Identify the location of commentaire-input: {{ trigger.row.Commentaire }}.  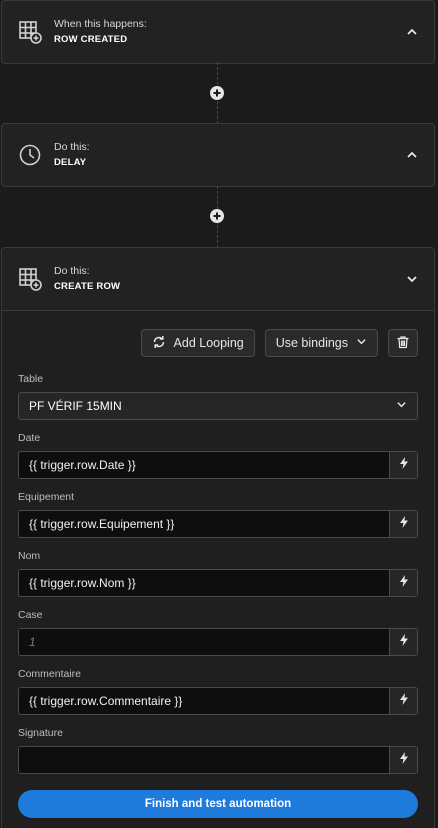
(204, 701).